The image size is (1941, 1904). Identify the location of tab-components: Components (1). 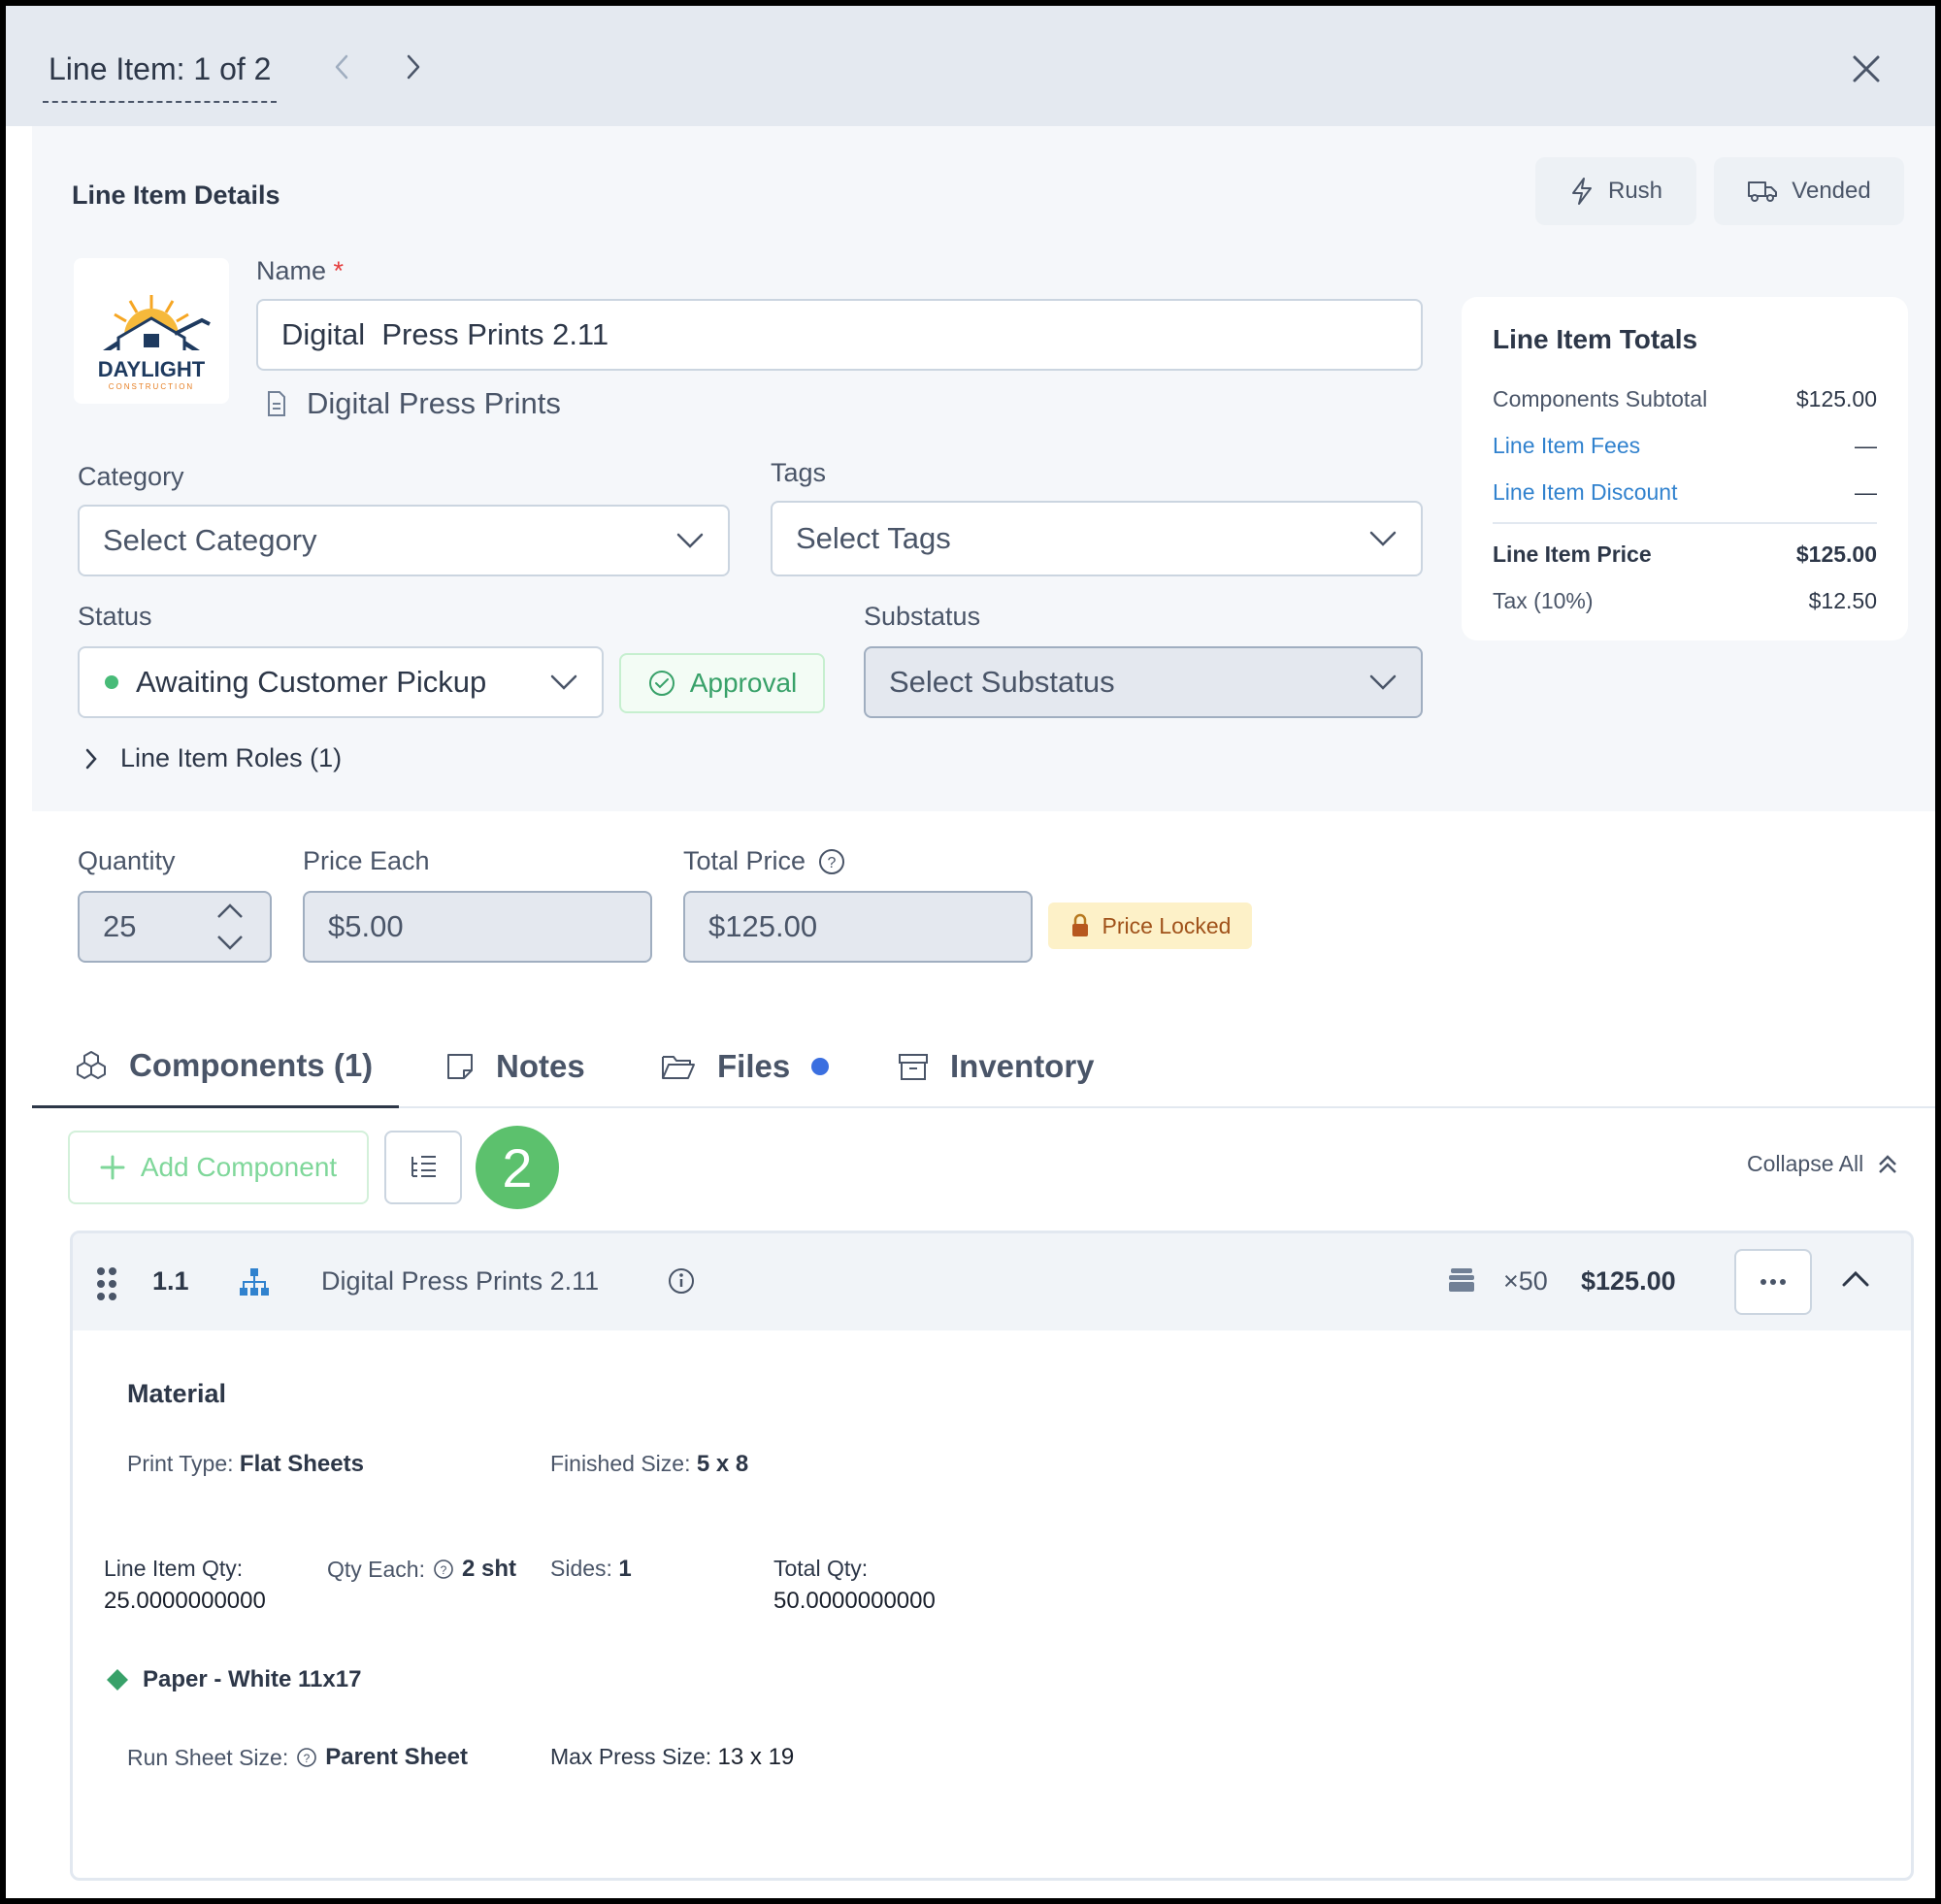
(215, 1066).